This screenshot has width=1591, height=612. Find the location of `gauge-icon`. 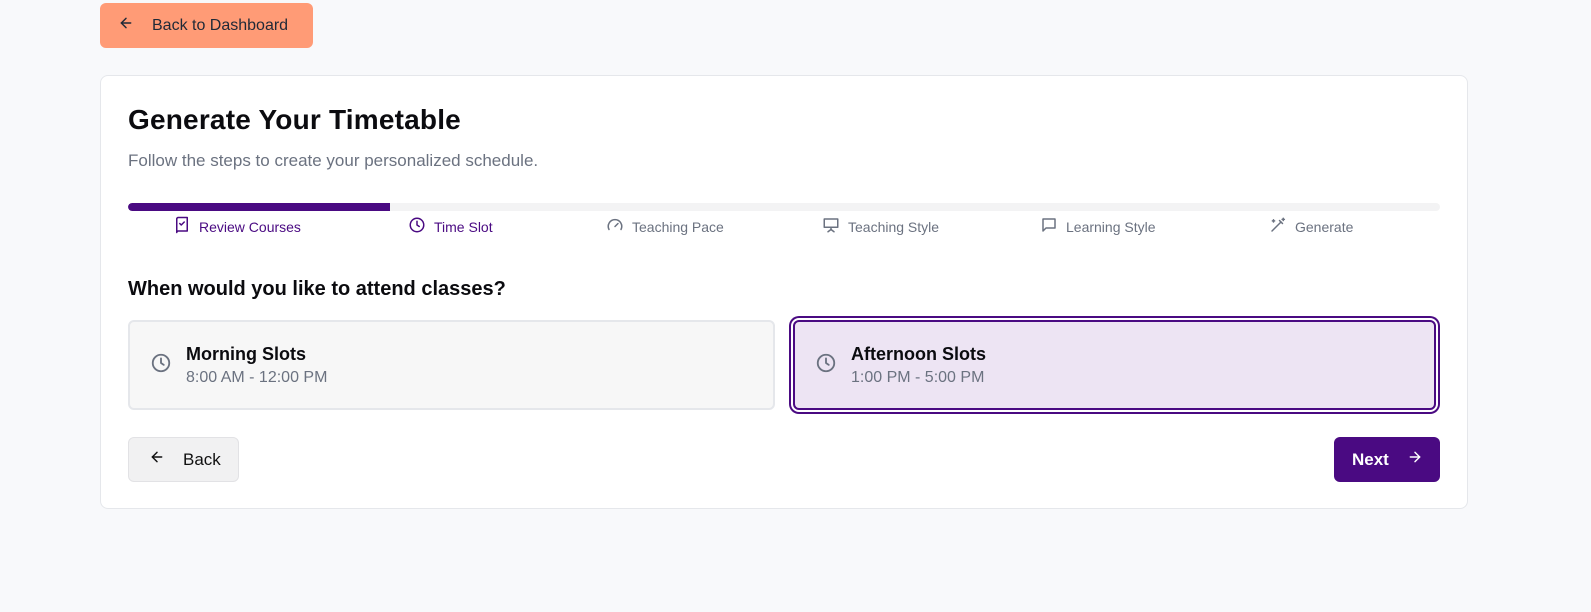

gauge-icon is located at coordinates (615, 226).